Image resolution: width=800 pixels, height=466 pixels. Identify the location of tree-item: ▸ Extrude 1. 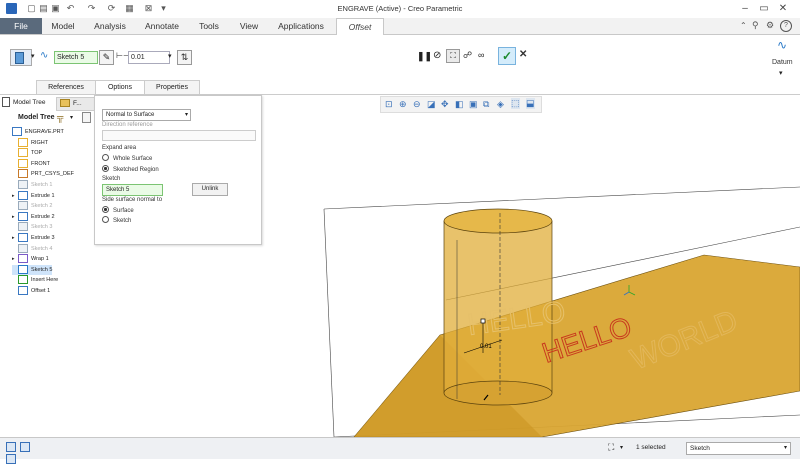
(33, 195).